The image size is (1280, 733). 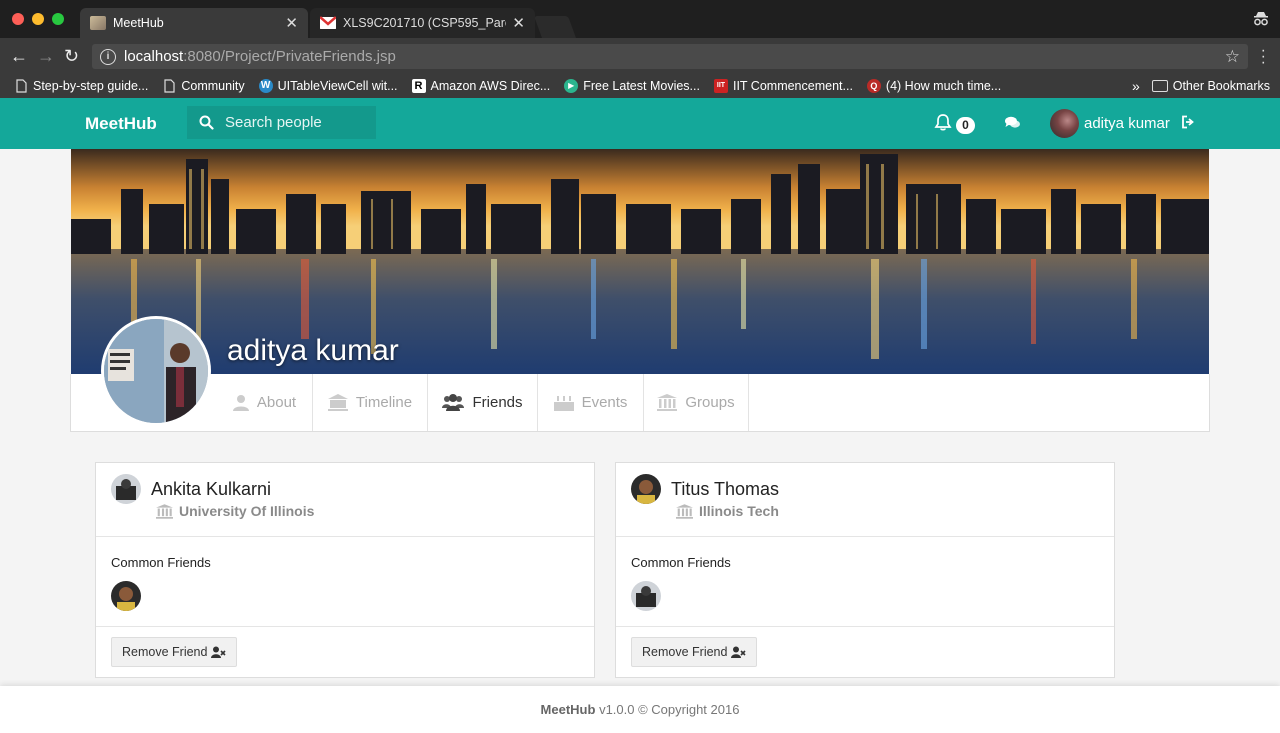 I want to click on tab-timeline: Timeline, so click(x=370, y=402).